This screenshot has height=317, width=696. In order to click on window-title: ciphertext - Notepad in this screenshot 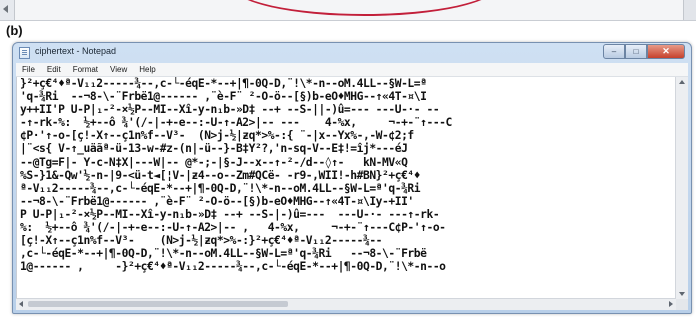, I will do `click(76, 51)`.